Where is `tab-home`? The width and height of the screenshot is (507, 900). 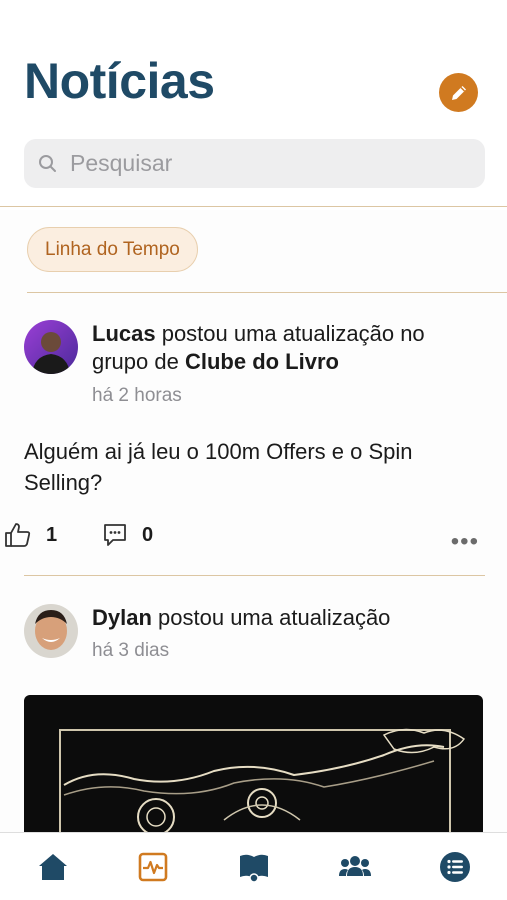
tab-home is located at coordinates (53, 867).